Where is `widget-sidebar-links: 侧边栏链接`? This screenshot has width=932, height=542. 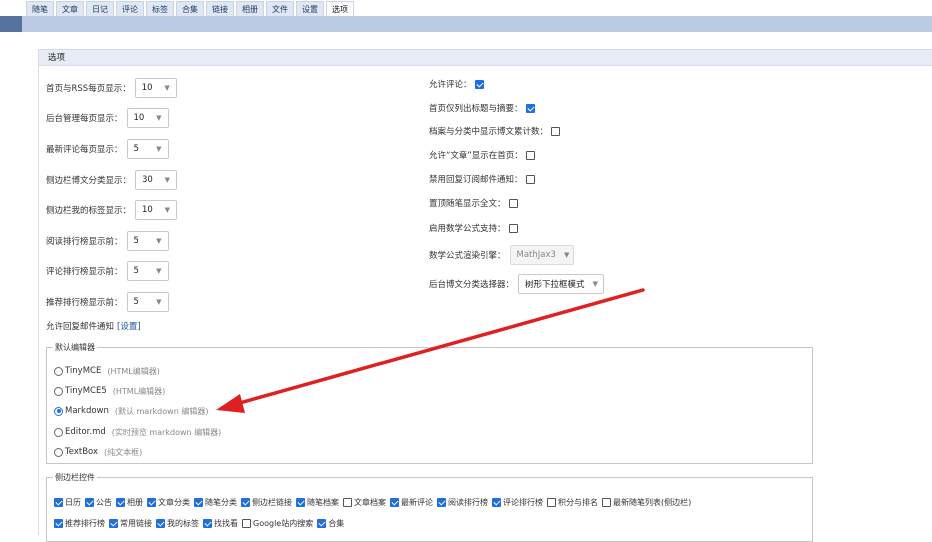
widget-sidebar-links: 侧边栏链接 is located at coordinates (266, 502).